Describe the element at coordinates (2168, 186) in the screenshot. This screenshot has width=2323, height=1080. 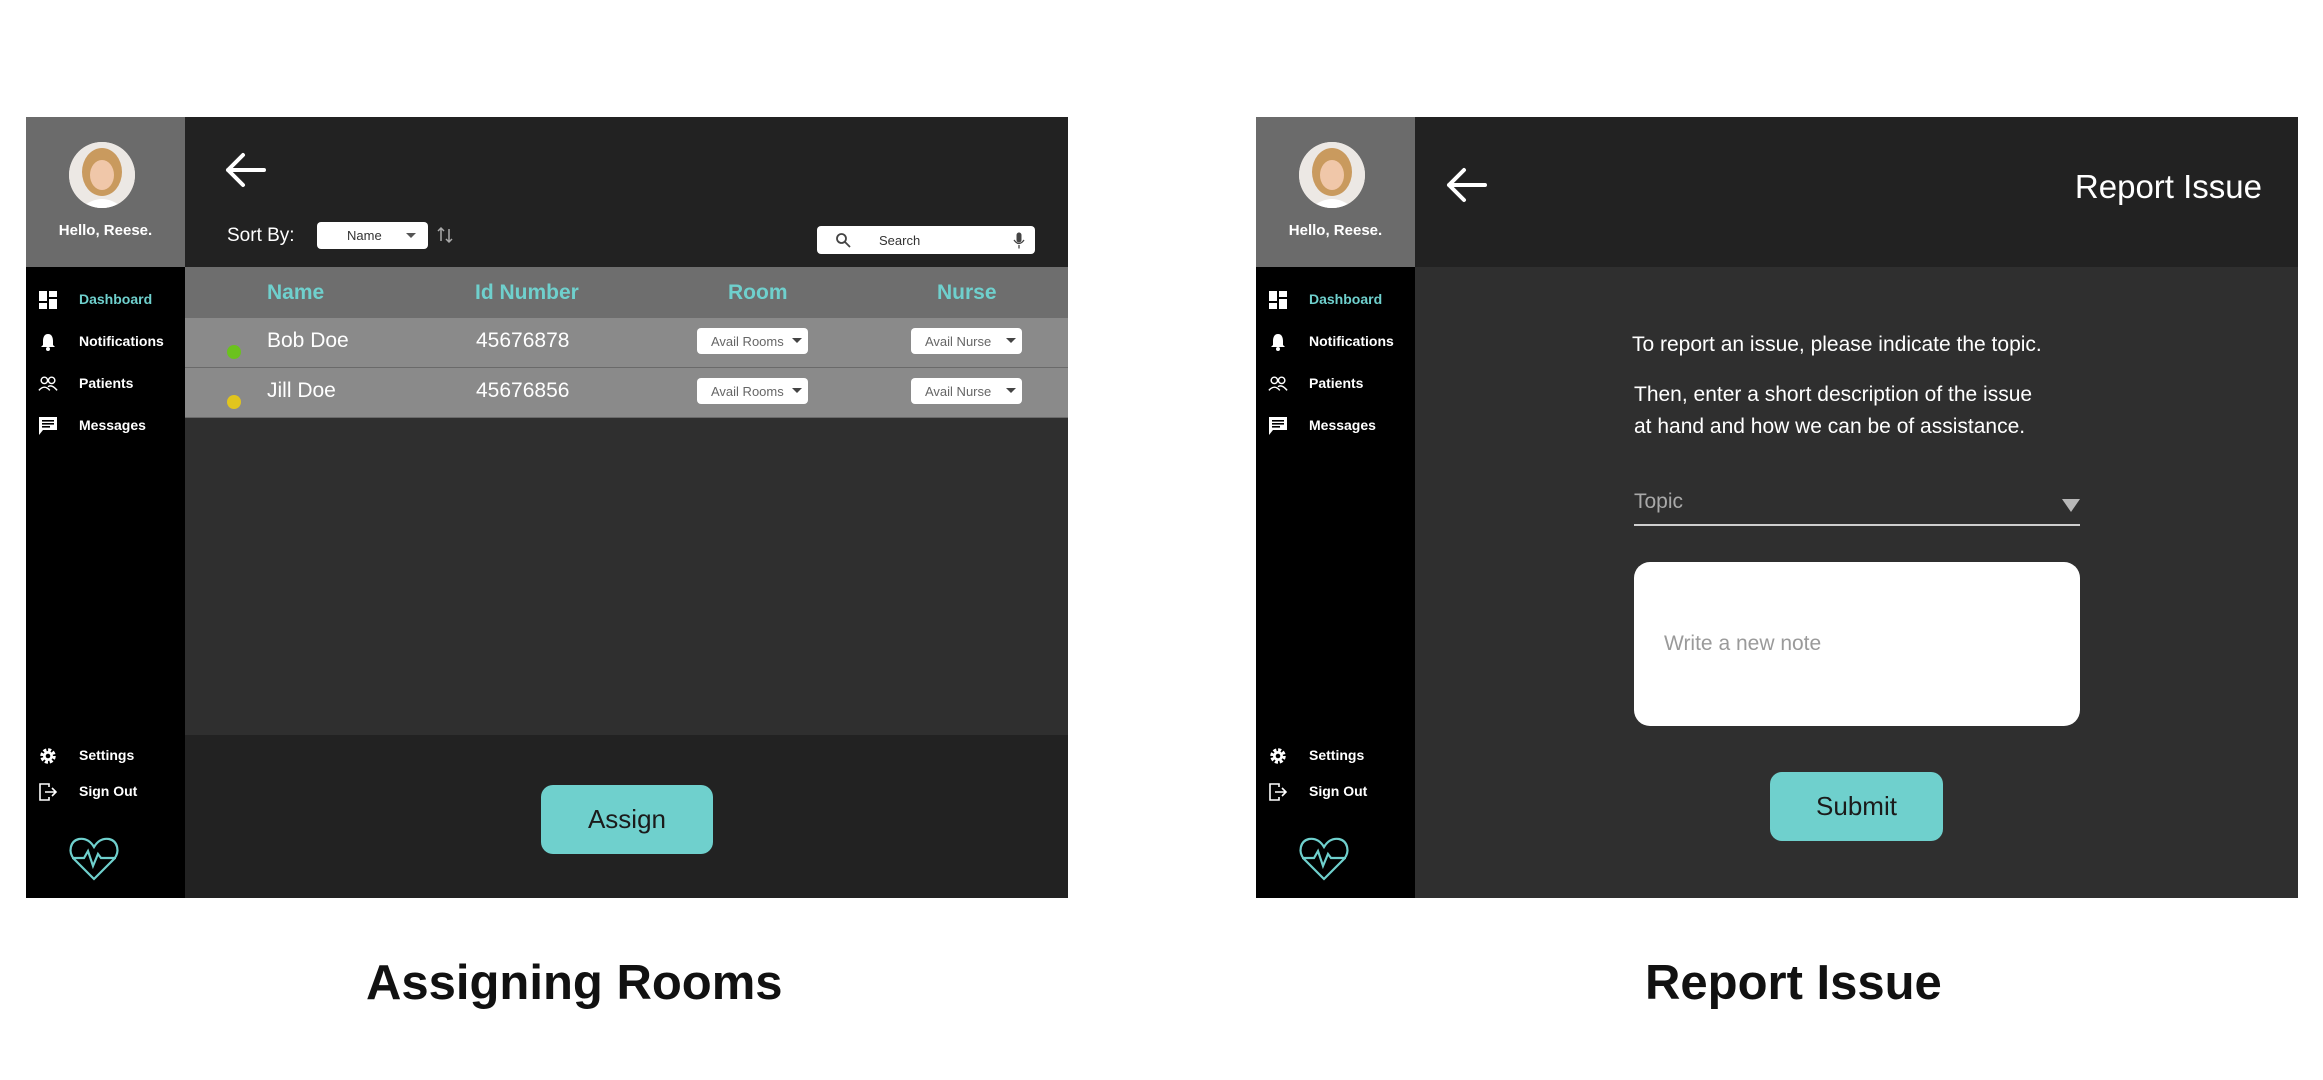
I see `page-title: Report Issue` at that location.